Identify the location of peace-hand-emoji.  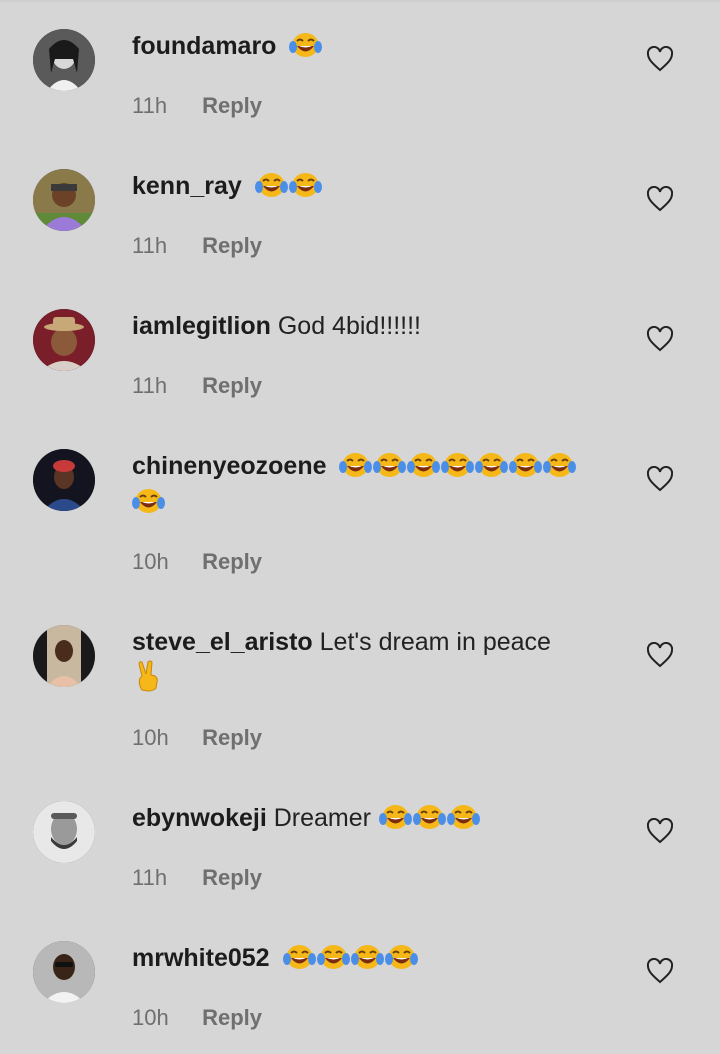
(149, 676).